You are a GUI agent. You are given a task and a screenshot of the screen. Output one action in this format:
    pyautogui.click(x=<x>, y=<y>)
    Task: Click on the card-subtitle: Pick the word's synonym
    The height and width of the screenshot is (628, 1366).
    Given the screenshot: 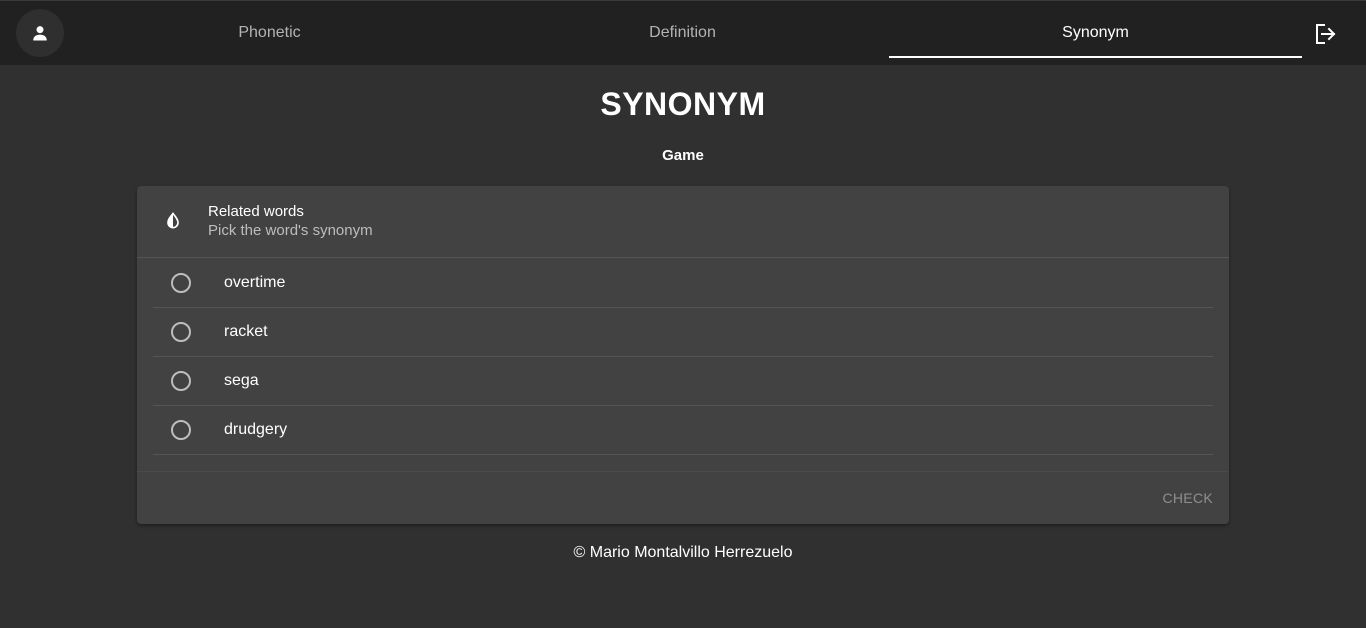 What is the action you would take?
    pyautogui.click(x=290, y=230)
    